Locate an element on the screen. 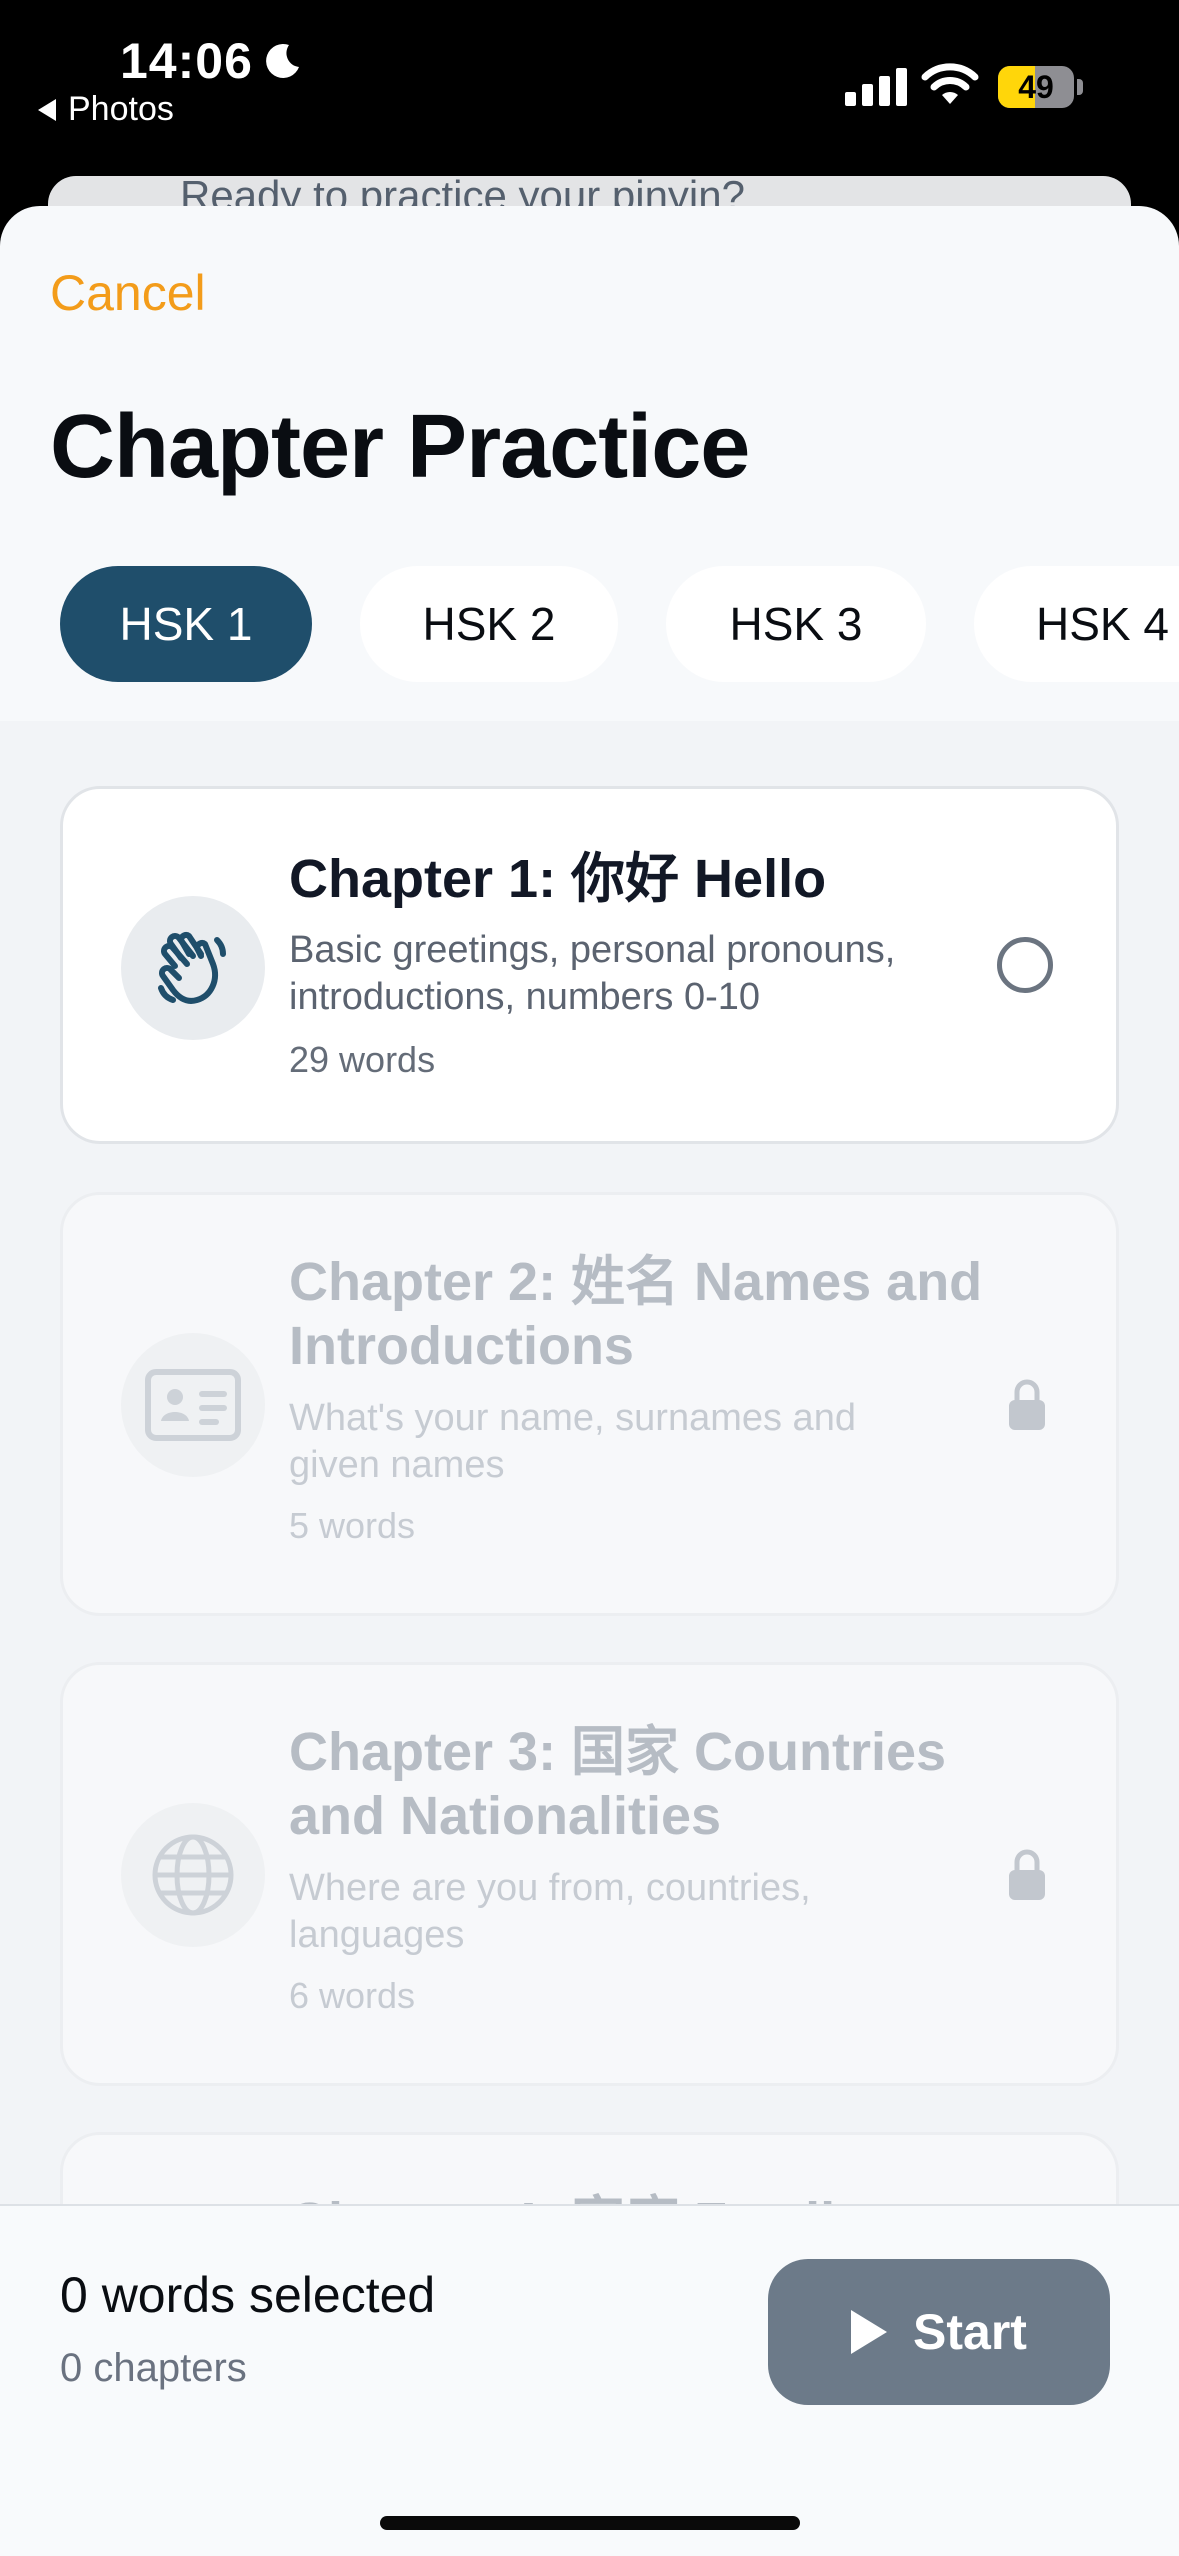  moon-icon is located at coordinates (282, 60).